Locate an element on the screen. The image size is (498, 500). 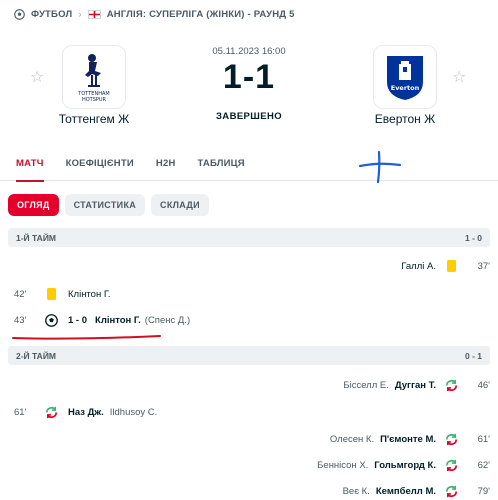
event-player-out: Ildhusoy C. is located at coordinates (134, 412).